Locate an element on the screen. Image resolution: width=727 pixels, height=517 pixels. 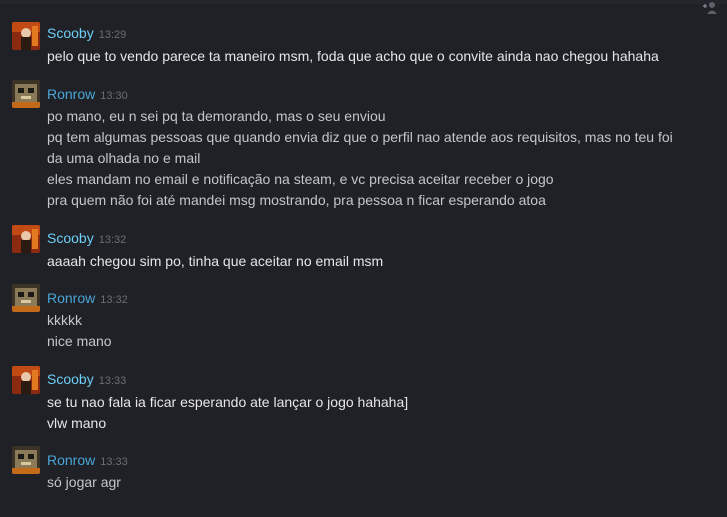
top-strip is located at coordinates (363, 2).